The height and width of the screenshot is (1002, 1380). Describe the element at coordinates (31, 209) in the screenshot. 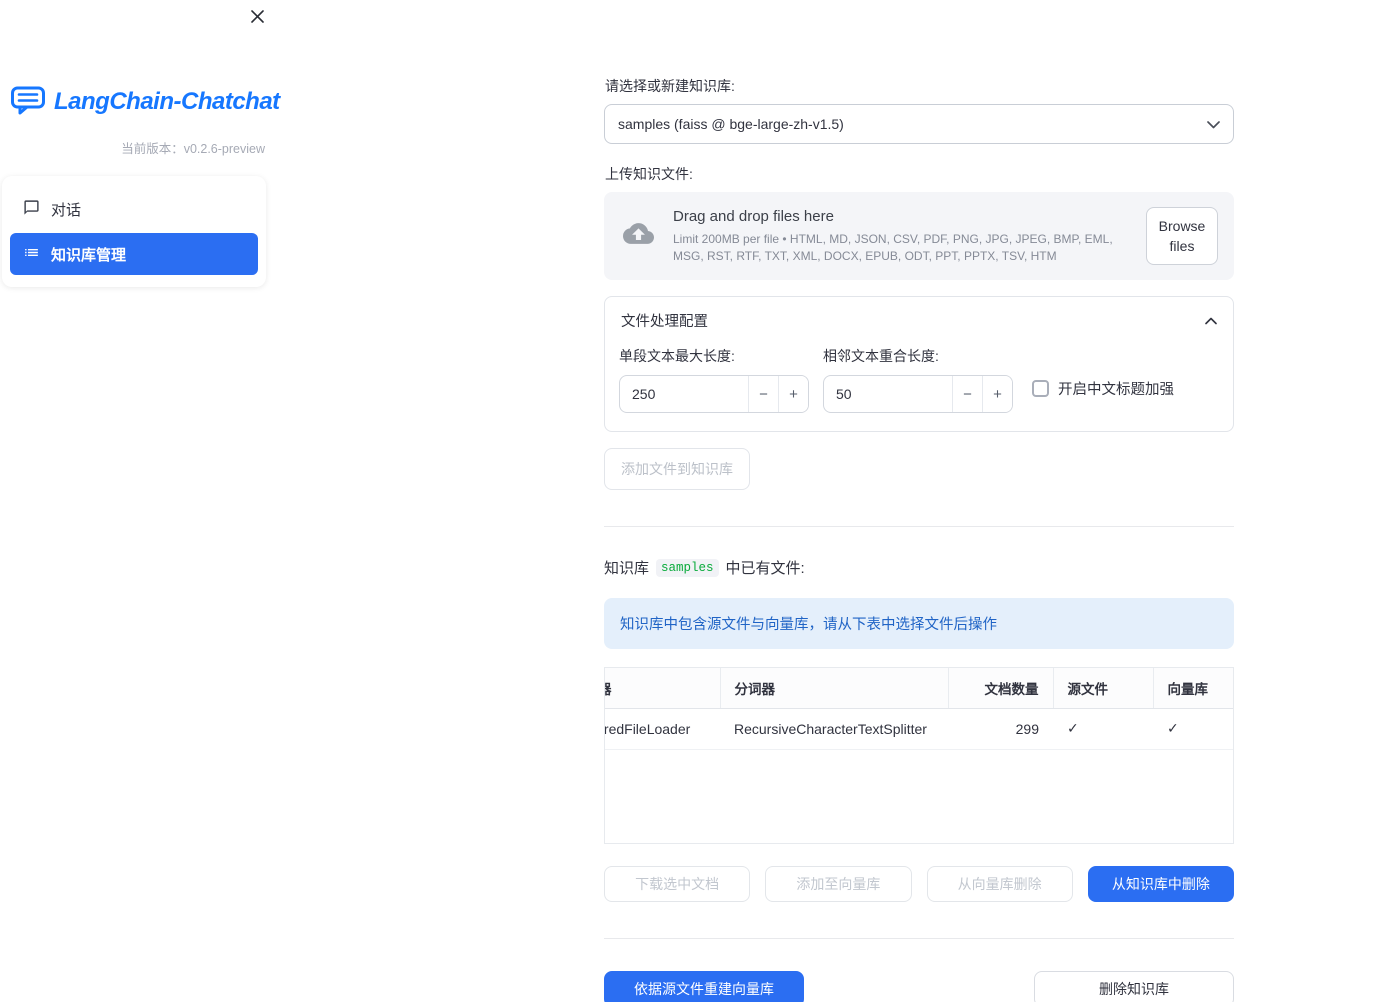

I see `chat-bubble-icon` at that location.